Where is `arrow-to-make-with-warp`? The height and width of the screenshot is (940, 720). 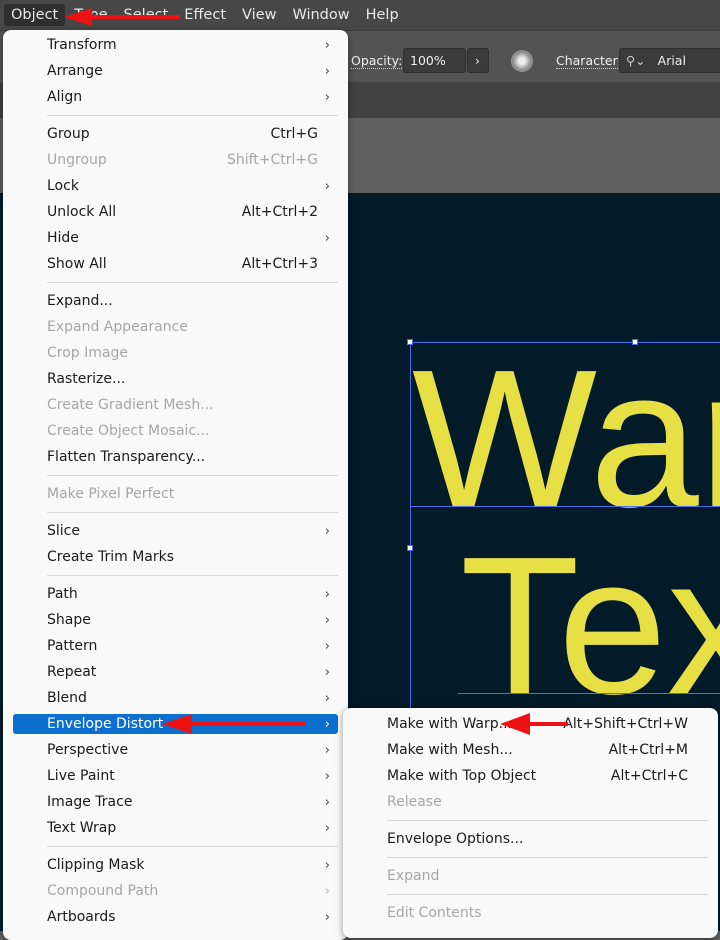
arrow-to-make-with-warp is located at coordinates (534, 724).